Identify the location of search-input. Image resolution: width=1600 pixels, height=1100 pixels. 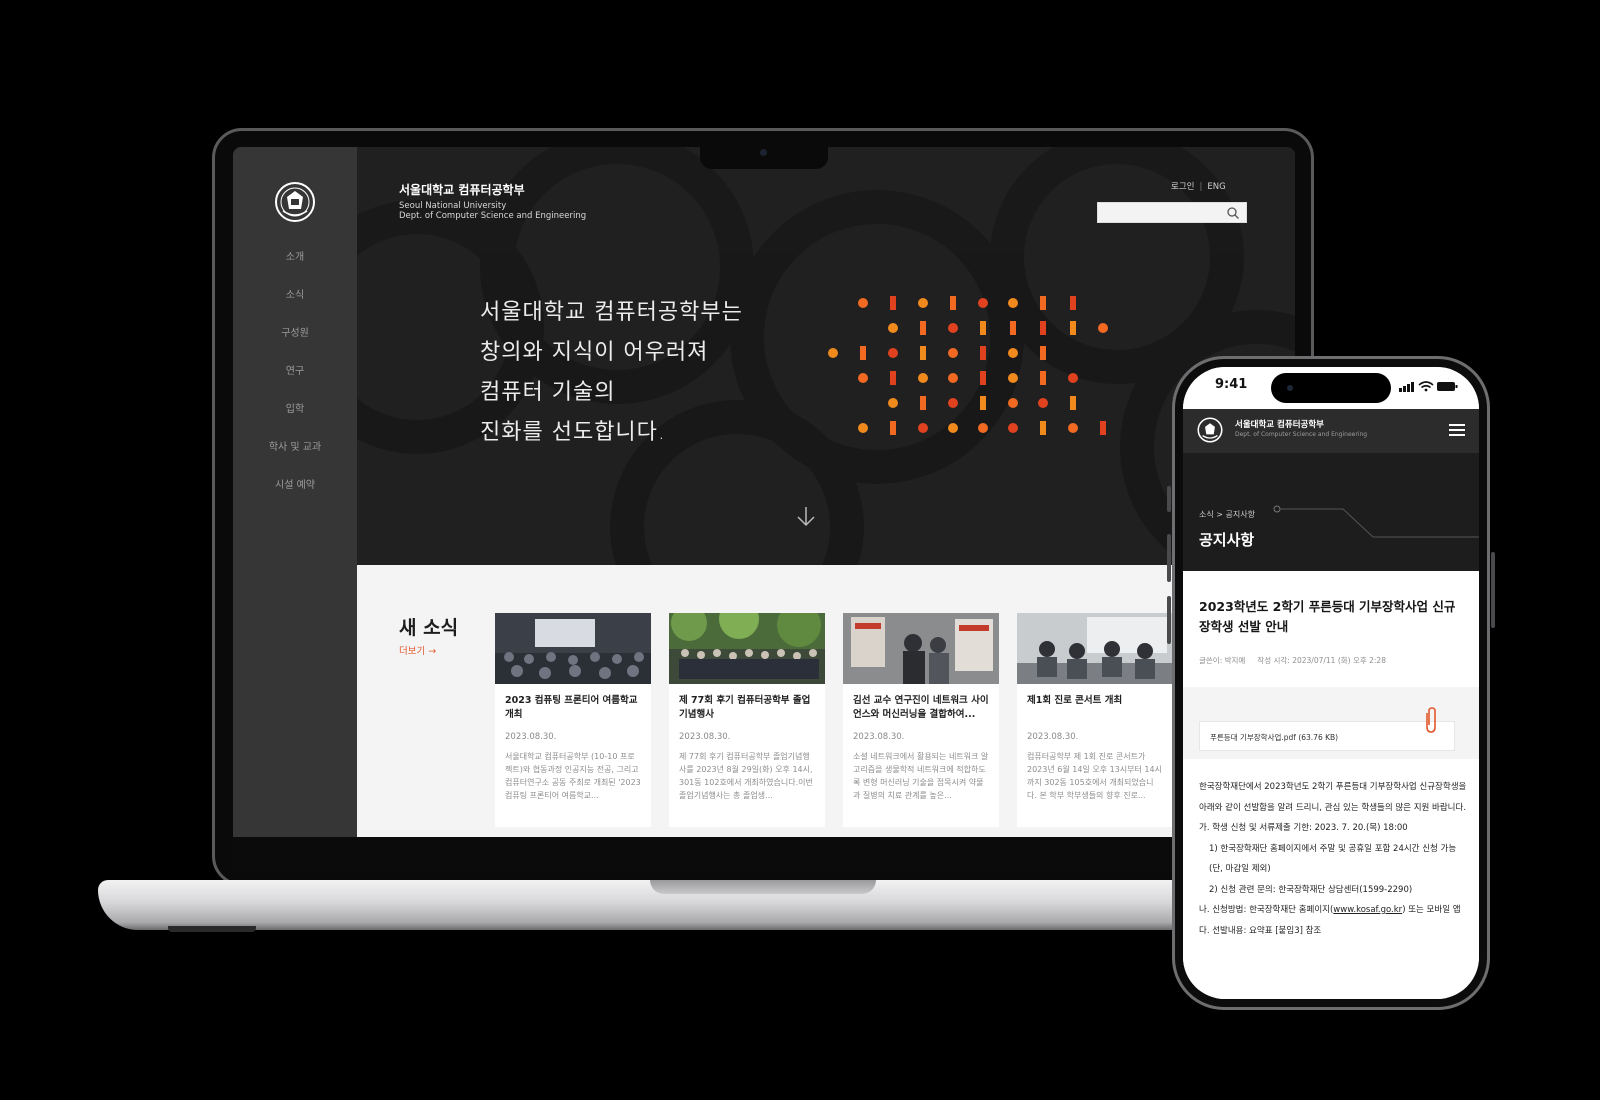
(1172, 212).